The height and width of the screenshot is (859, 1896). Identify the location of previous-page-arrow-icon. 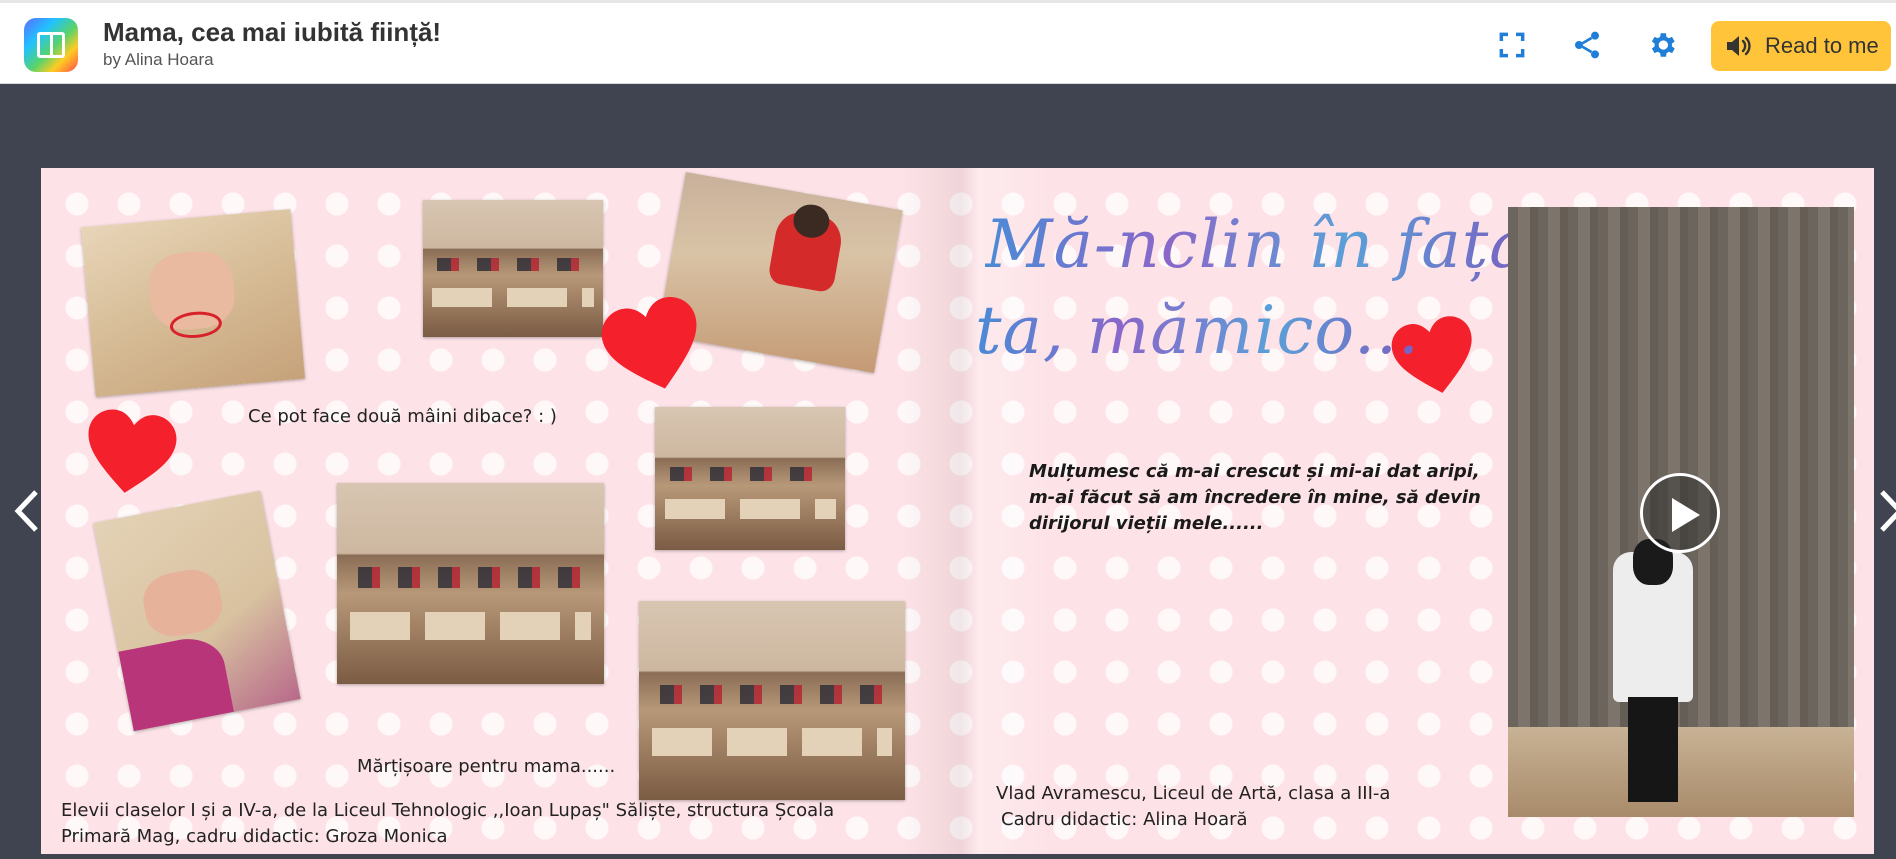
(27, 511).